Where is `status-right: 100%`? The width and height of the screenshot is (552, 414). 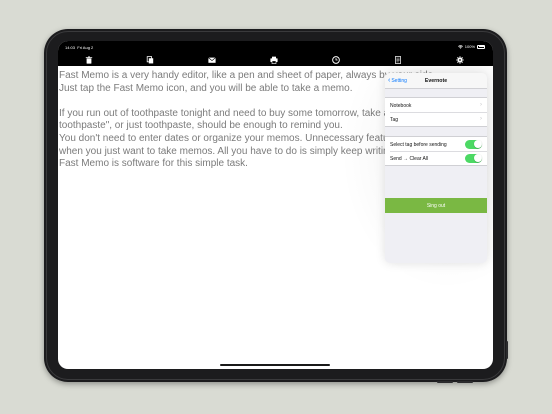 status-right: 100% is located at coordinates (471, 46).